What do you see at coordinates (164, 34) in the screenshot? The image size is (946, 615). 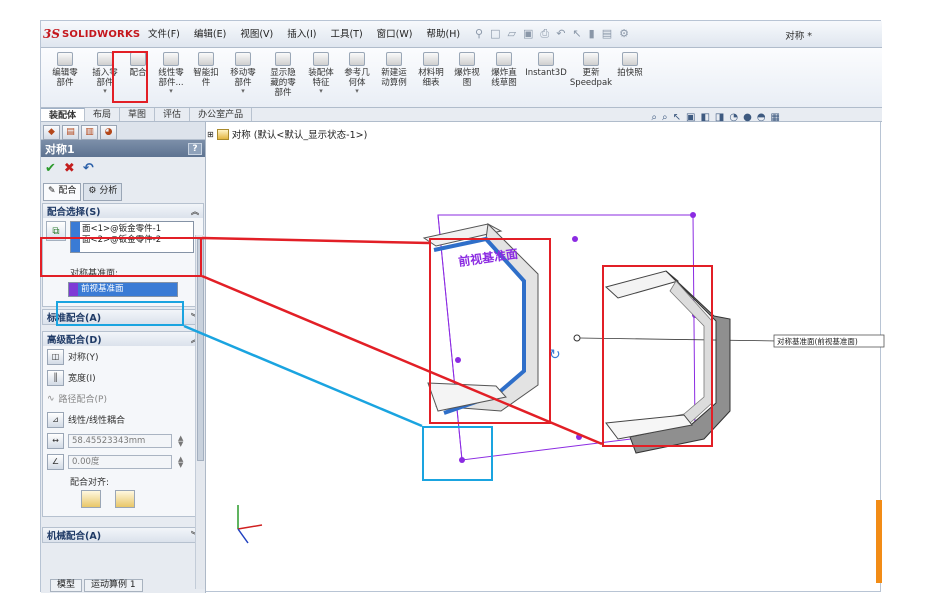 I see `menu-file: 文件(F)` at bounding box center [164, 34].